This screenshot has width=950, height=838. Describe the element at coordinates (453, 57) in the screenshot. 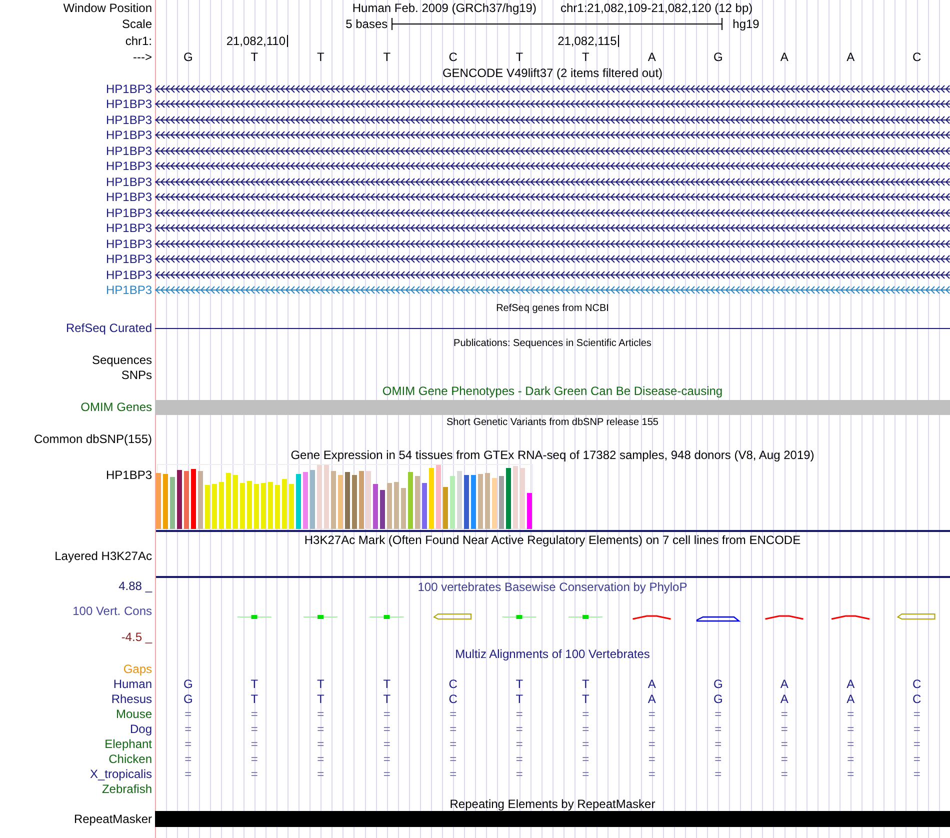

I see `base-letter: C` at that location.